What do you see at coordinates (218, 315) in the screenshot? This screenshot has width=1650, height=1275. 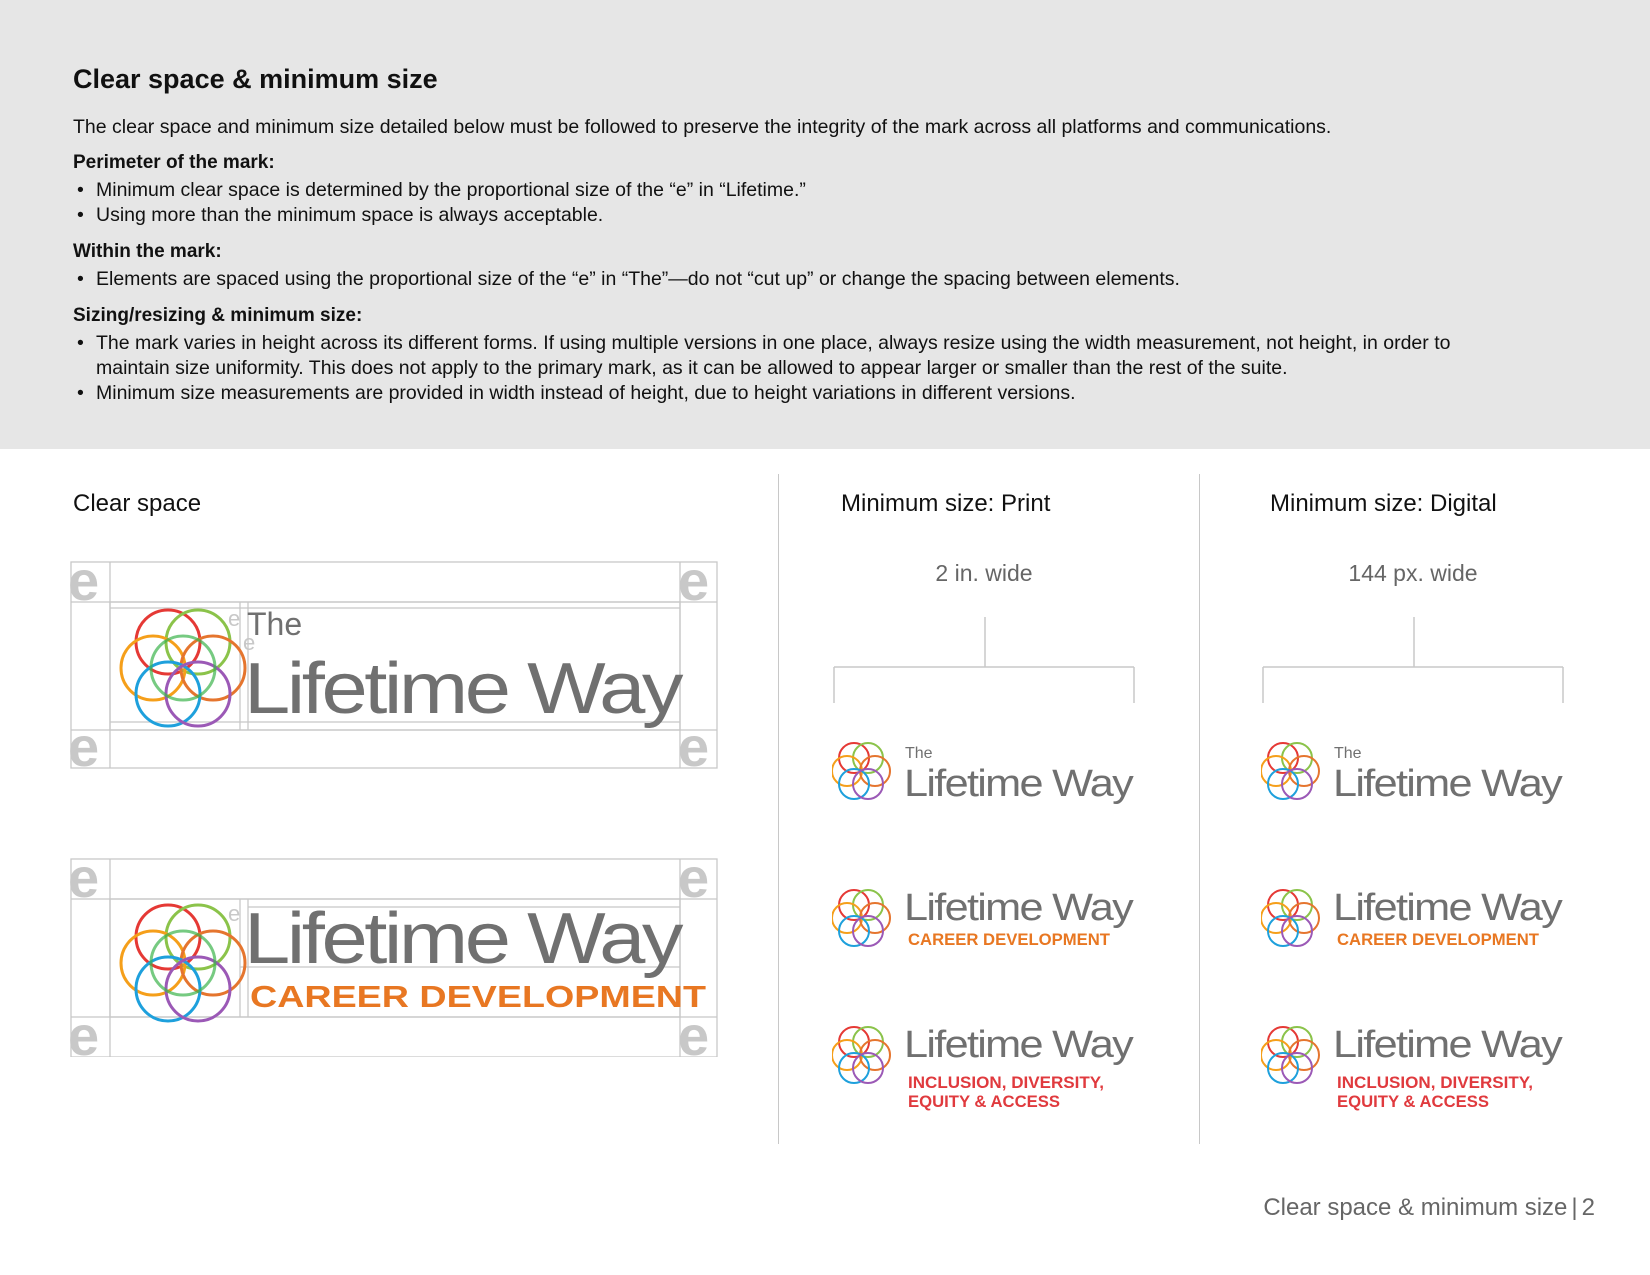 I see `section-heading: Sizing/resizing & minimum size:` at bounding box center [218, 315].